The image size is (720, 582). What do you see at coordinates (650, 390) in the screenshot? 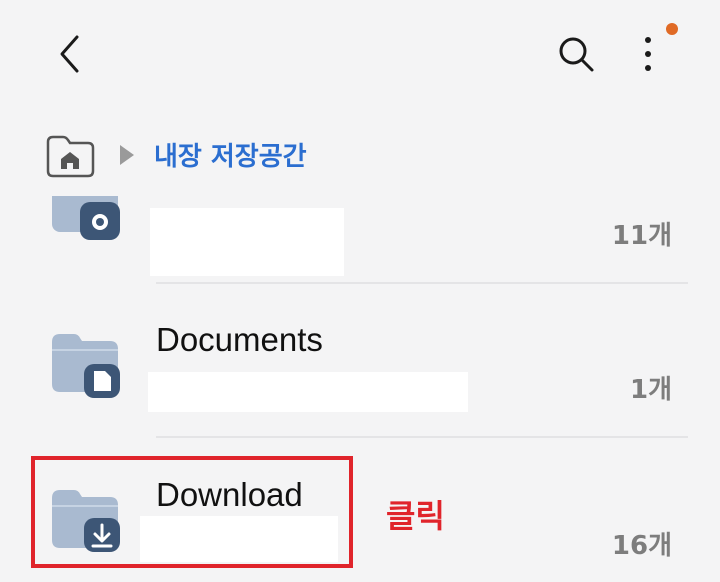
I see `folder-item-count: 1개` at bounding box center [650, 390].